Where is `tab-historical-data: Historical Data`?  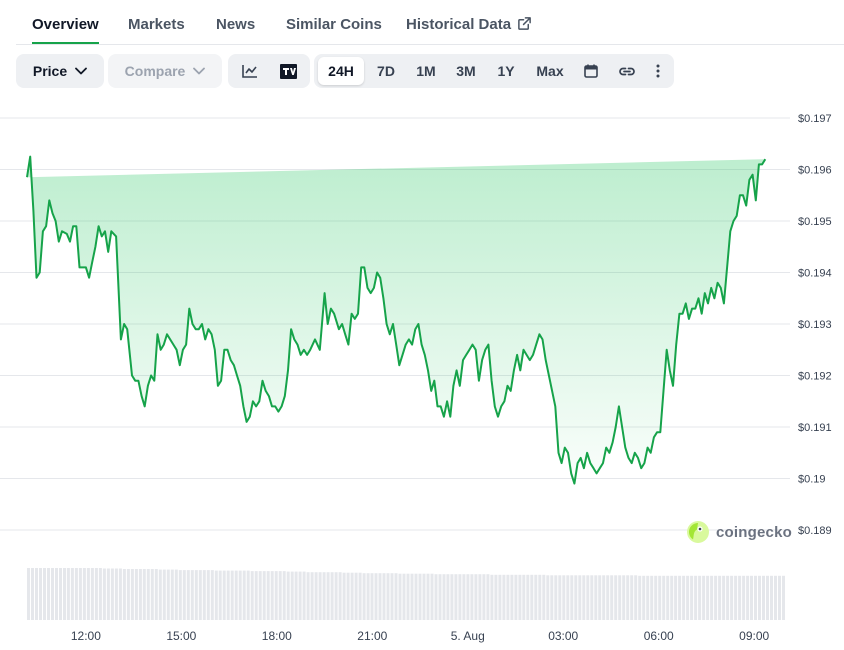 tab-historical-data: Historical Data is located at coordinates (469, 22).